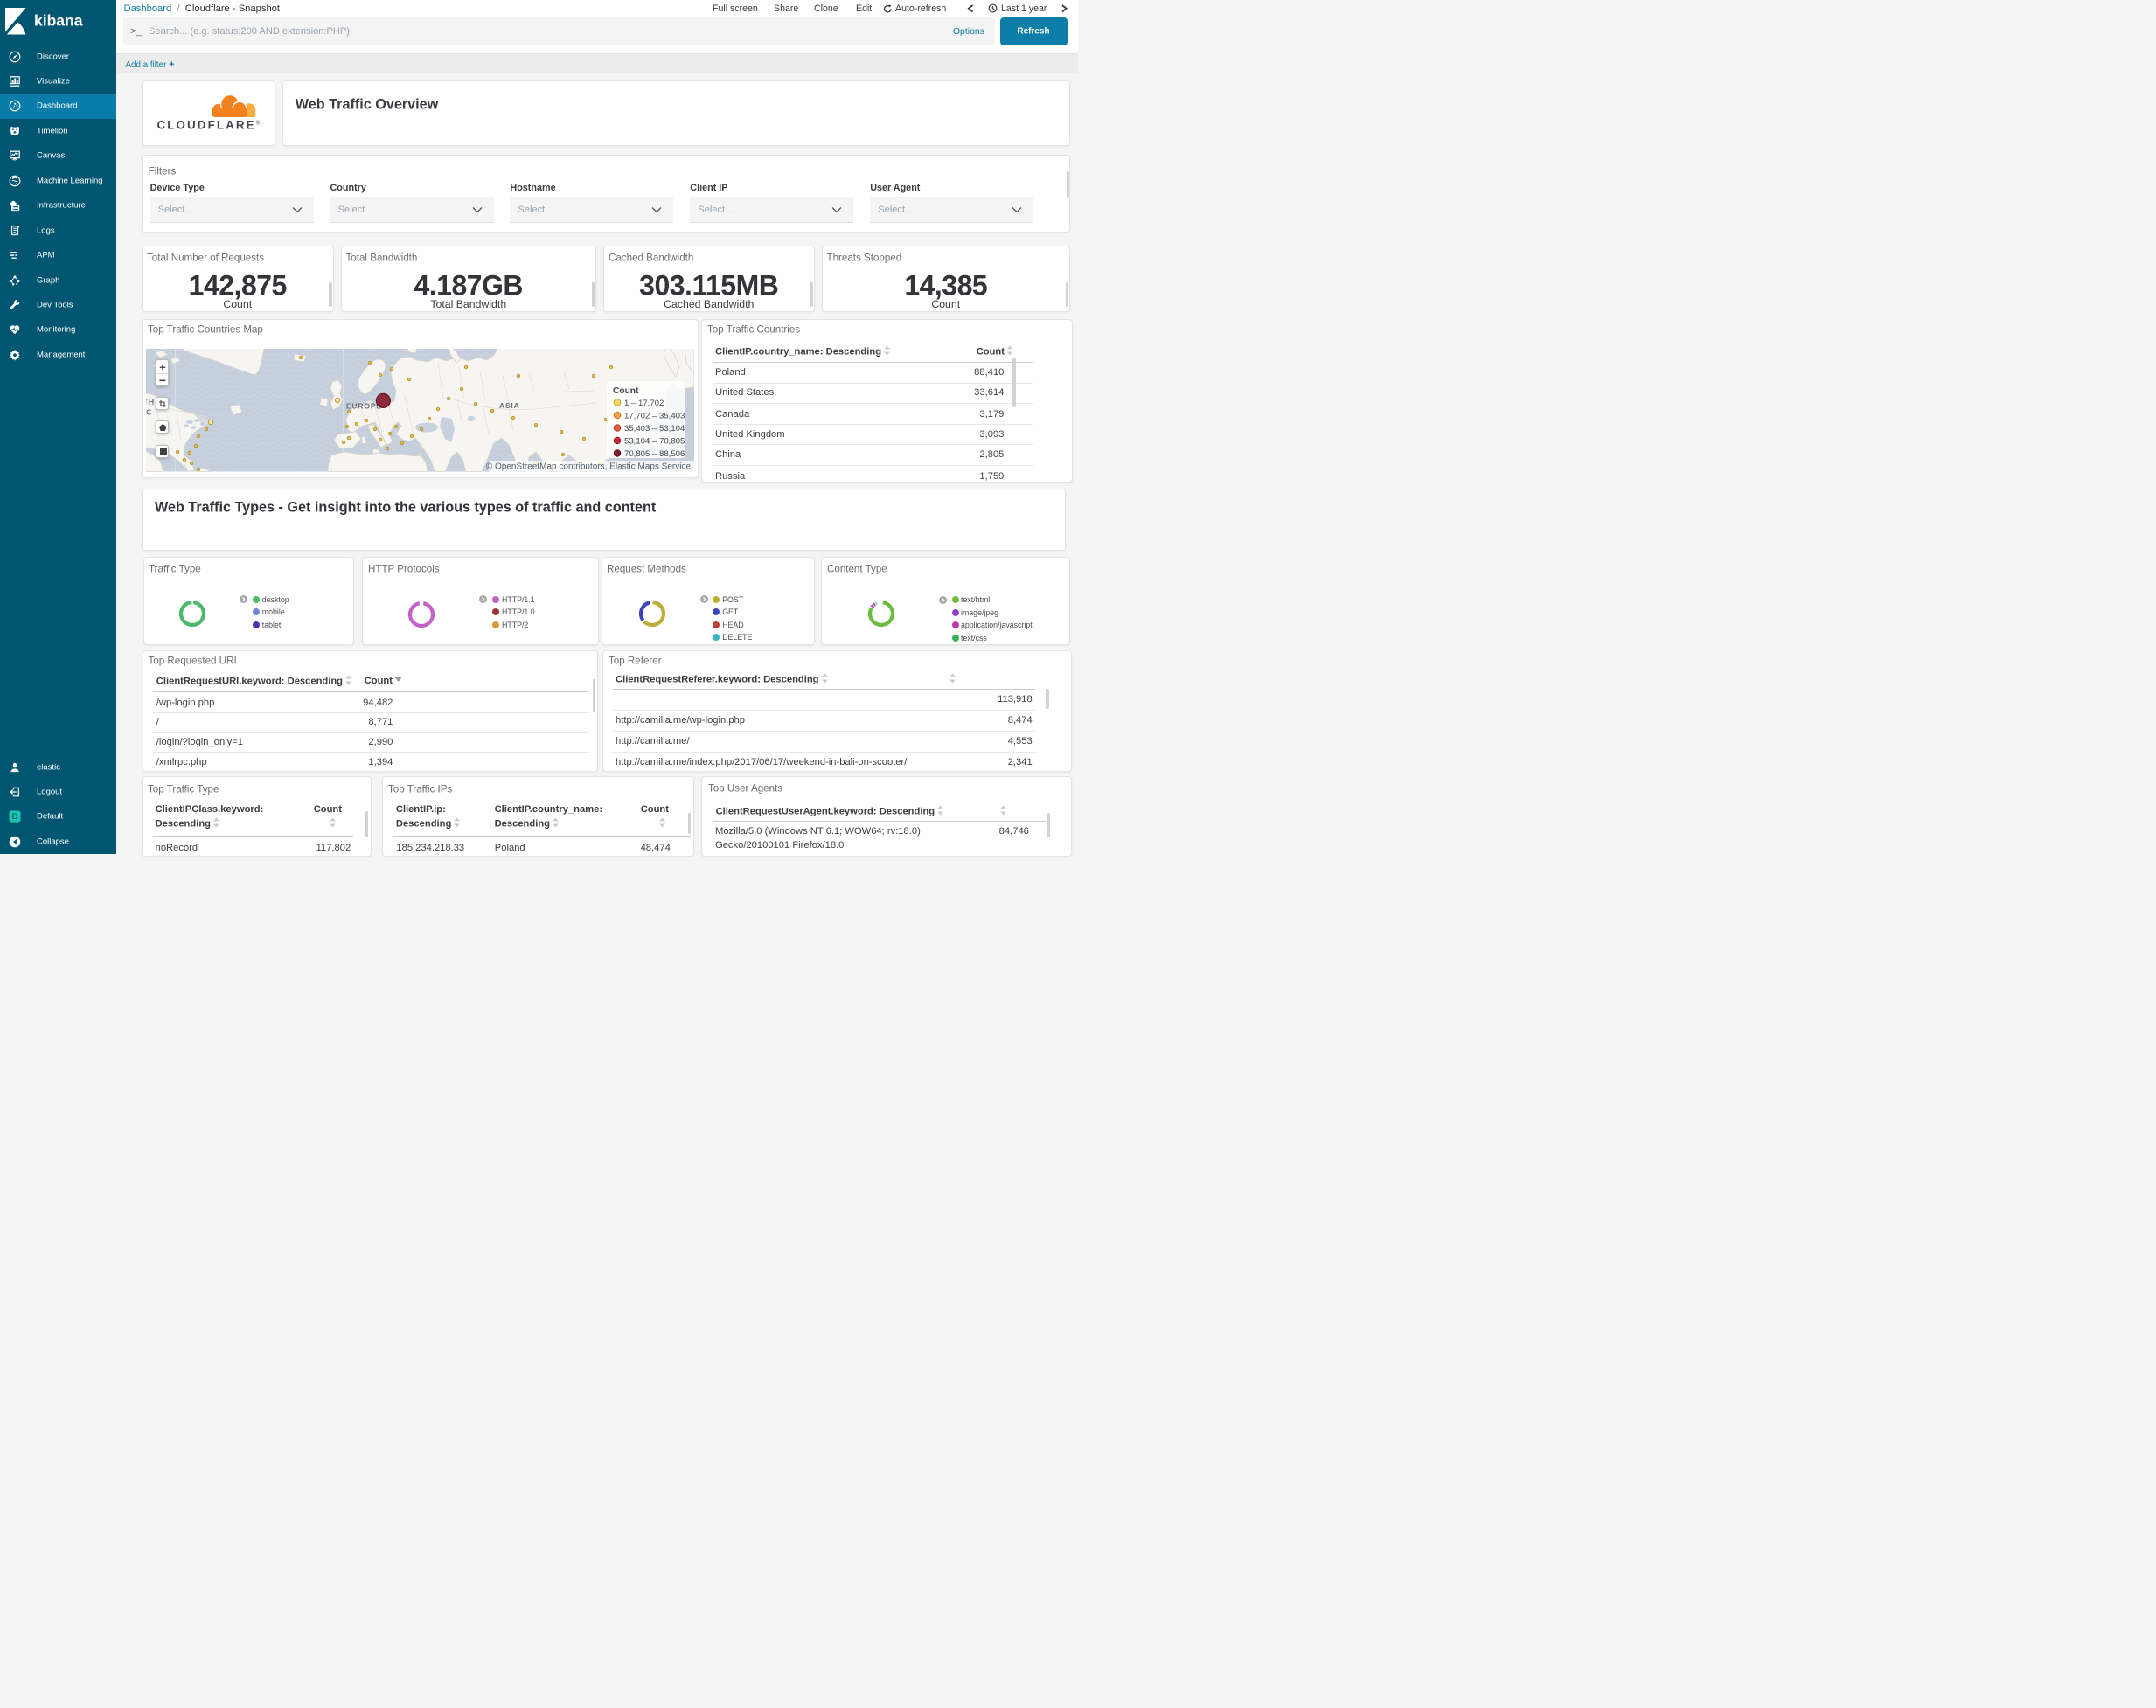 The width and height of the screenshot is (2156, 1708). I want to click on svg-text: 53,104 – 70,805, so click(654, 441).